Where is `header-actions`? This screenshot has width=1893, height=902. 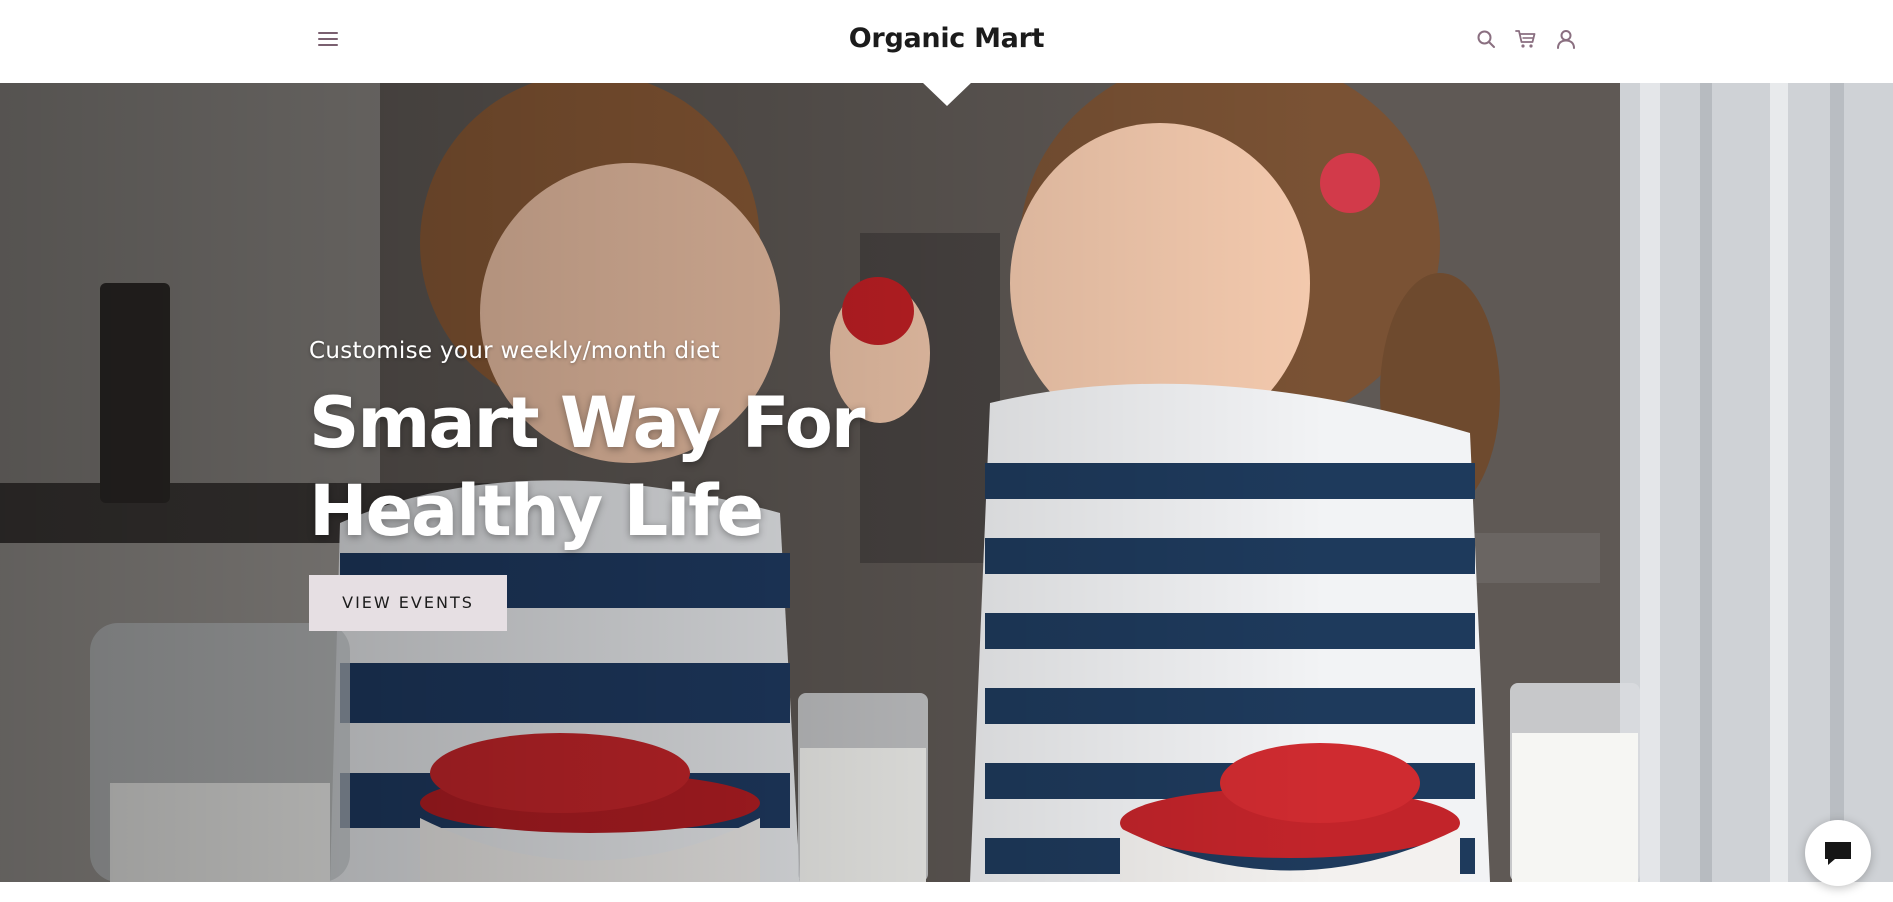
header-actions is located at coordinates (1526, 39).